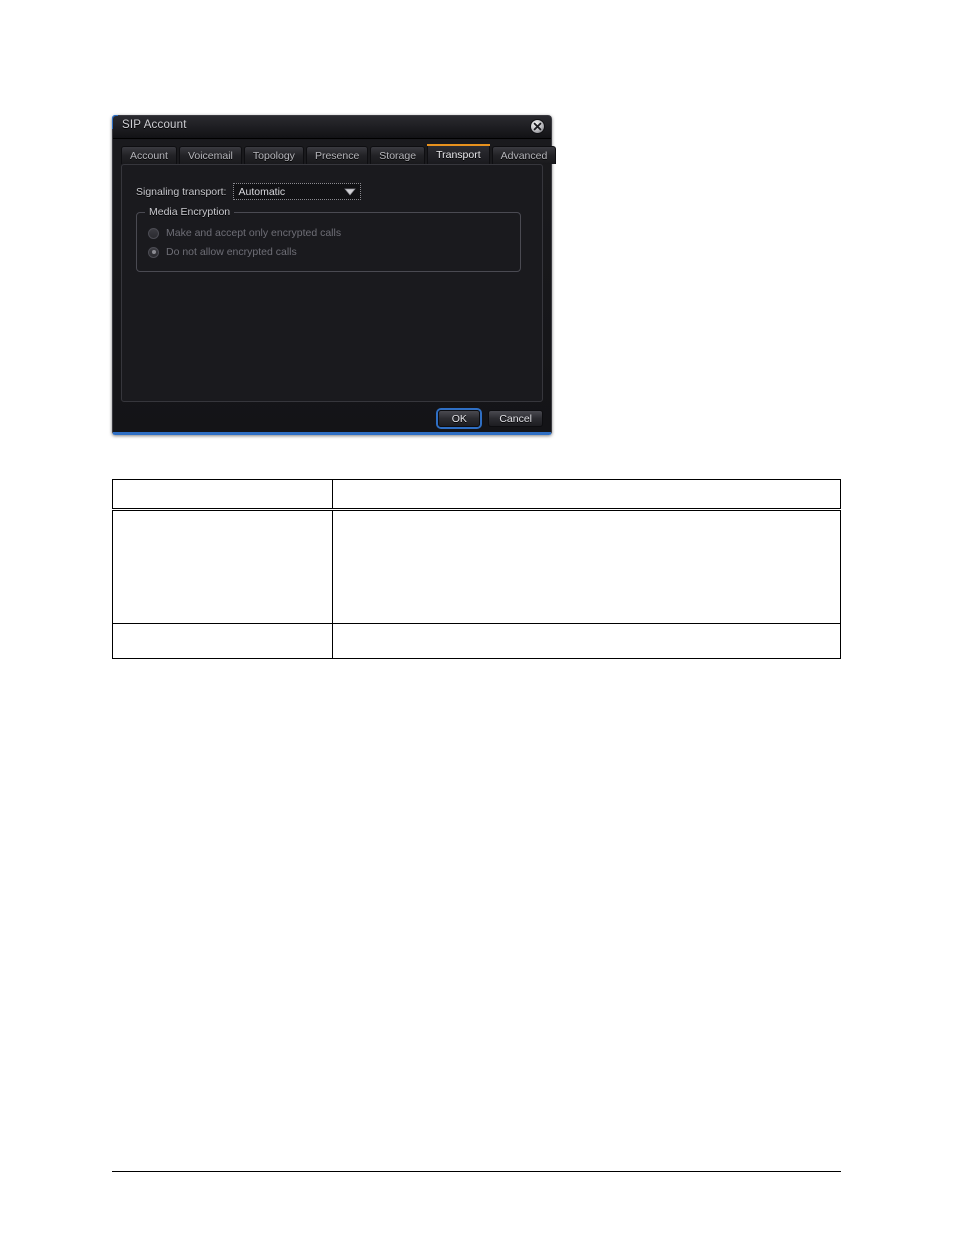 This screenshot has width=954, height=1235. What do you see at coordinates (524, 155) in the screenshot?
I see `tab-advanced: Advanced` at bounding box center [524, 155].